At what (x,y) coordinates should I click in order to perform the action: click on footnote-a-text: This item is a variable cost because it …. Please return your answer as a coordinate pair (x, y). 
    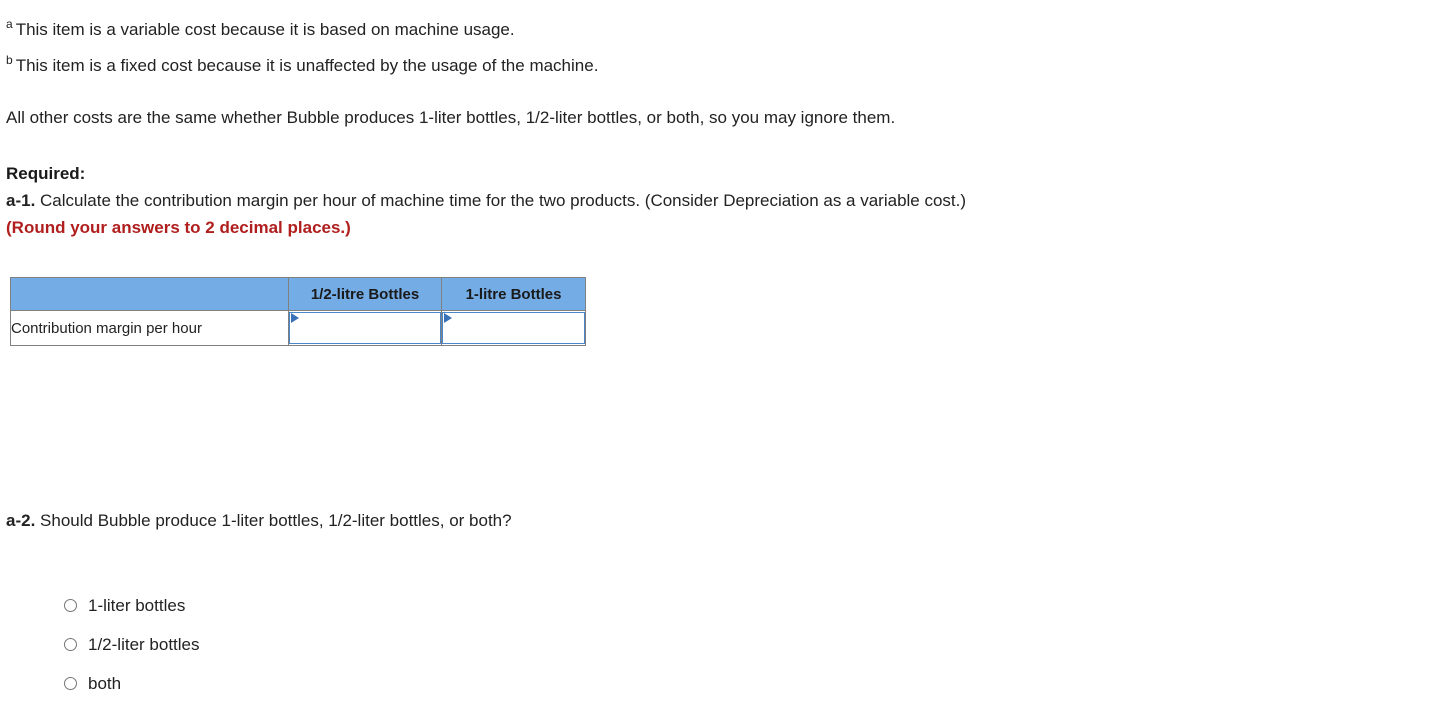
    Looking at the image, I should click on (265, 29).